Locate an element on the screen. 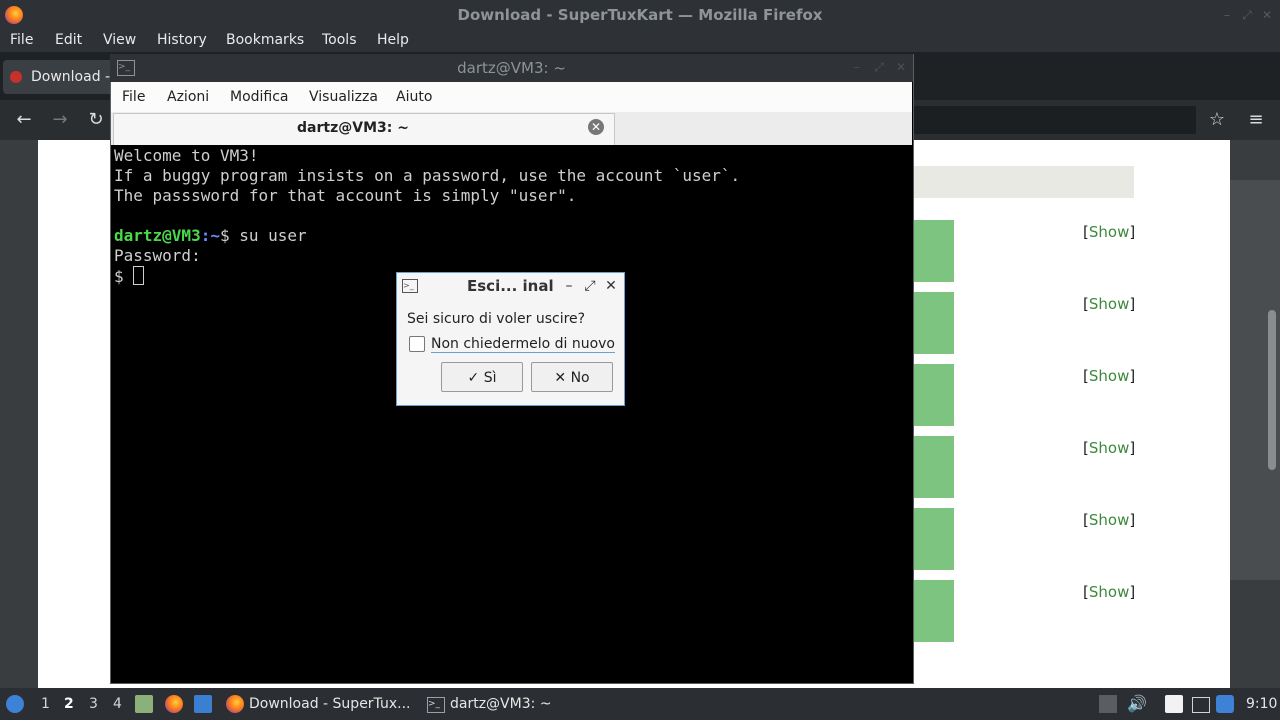  prompt-path: :~ is located at coordinates (210, 235).